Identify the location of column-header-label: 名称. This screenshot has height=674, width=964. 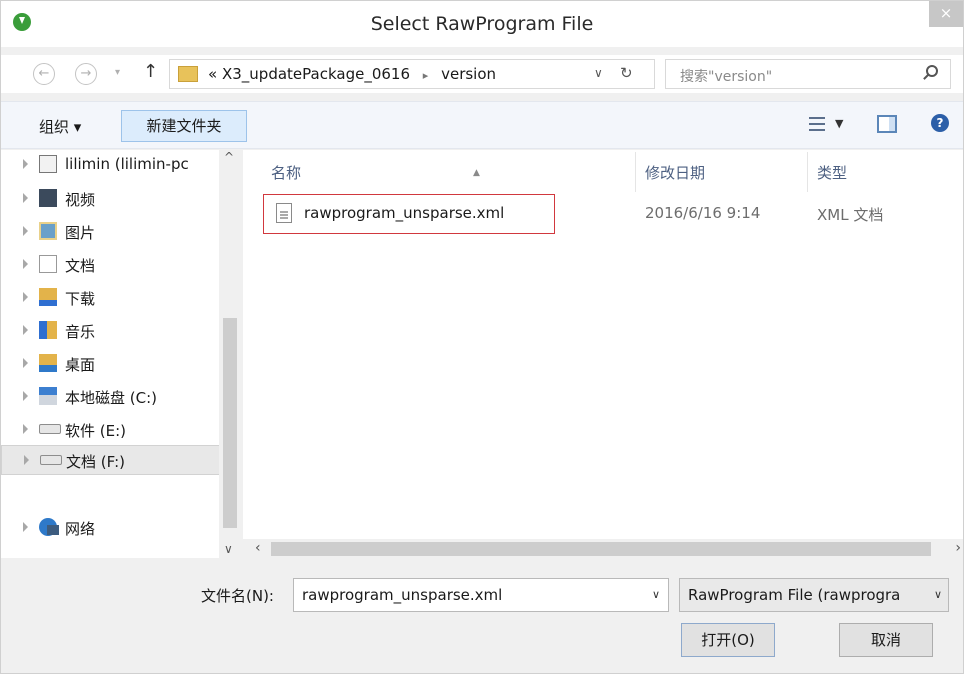
(286, 173).